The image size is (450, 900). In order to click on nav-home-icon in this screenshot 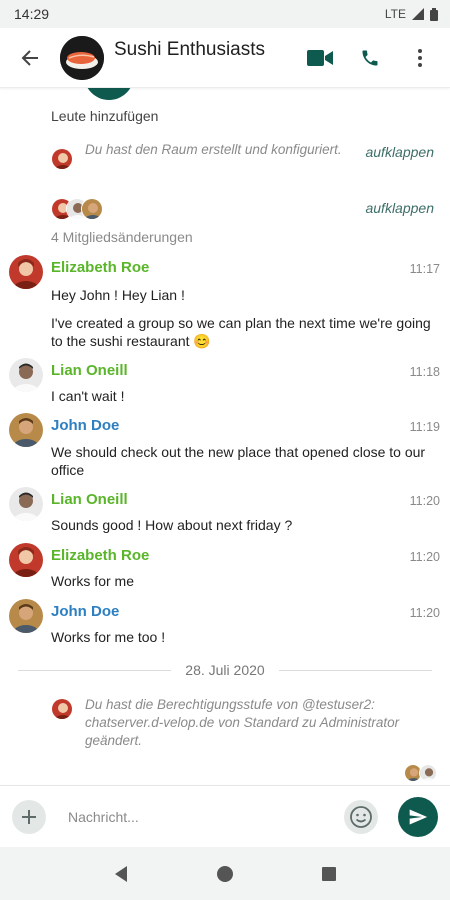, I will do `click(225, 874)`.